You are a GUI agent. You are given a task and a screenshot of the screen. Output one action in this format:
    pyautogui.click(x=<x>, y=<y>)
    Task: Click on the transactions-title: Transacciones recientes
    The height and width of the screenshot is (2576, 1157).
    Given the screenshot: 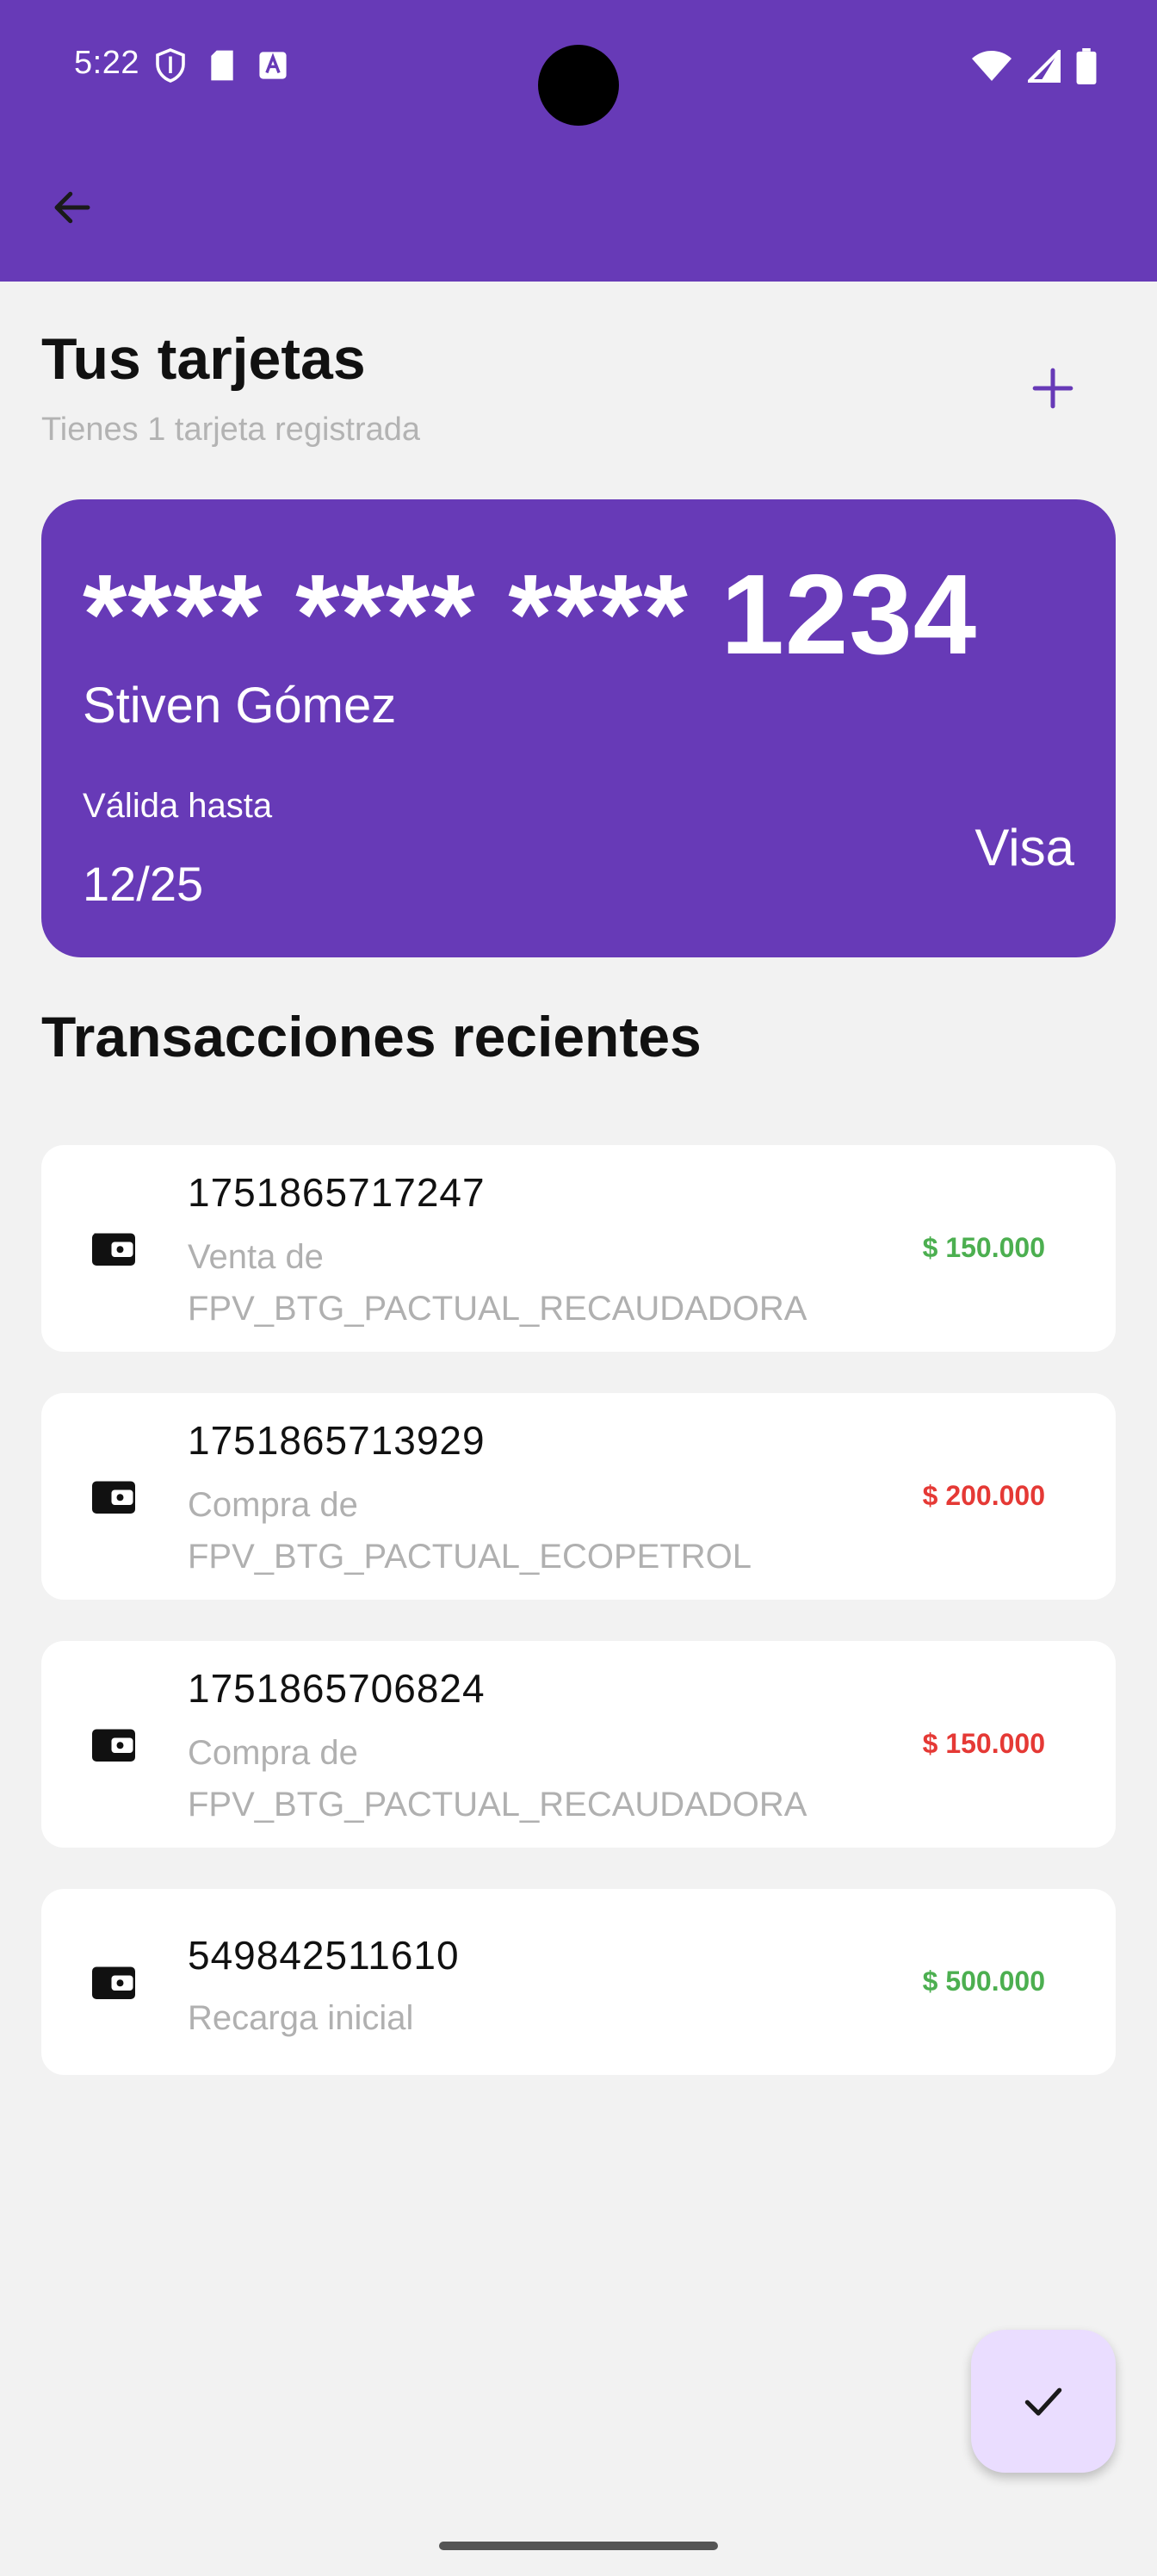 What is the action you would take?
    pyautogui.click(x=372, y=1037)
    